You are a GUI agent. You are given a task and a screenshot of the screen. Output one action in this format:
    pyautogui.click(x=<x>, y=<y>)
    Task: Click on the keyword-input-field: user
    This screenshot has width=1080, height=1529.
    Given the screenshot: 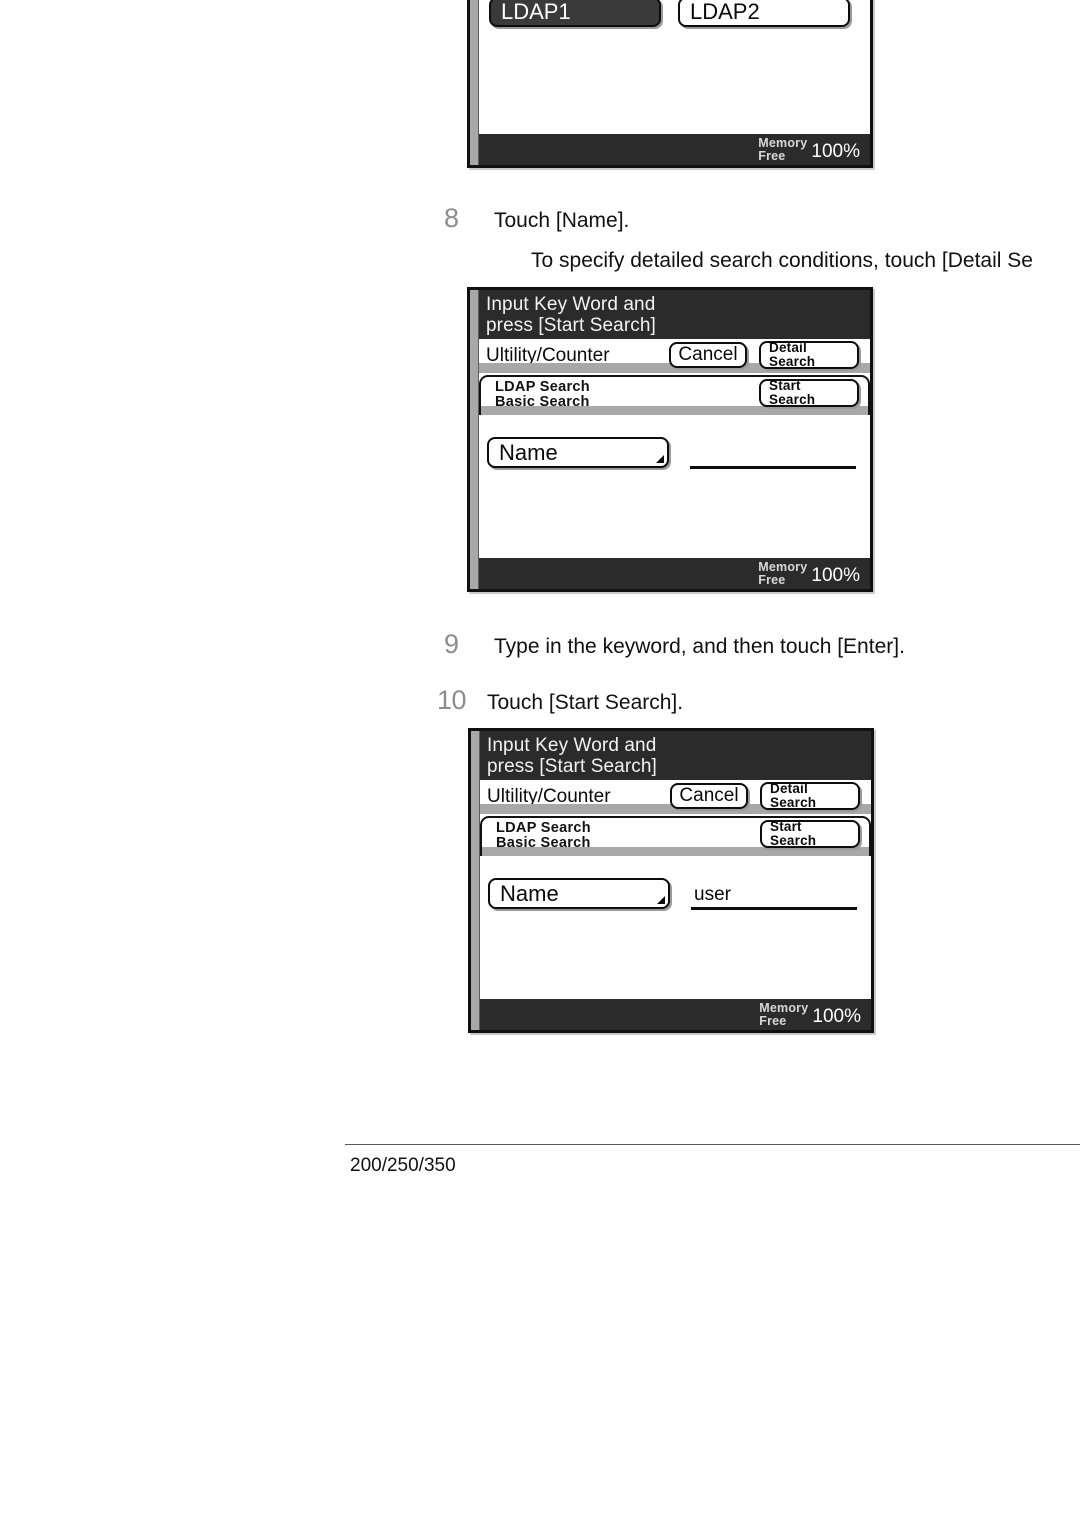 What is the action you would take?
    pyautogui.click(x=774, y=894)
    